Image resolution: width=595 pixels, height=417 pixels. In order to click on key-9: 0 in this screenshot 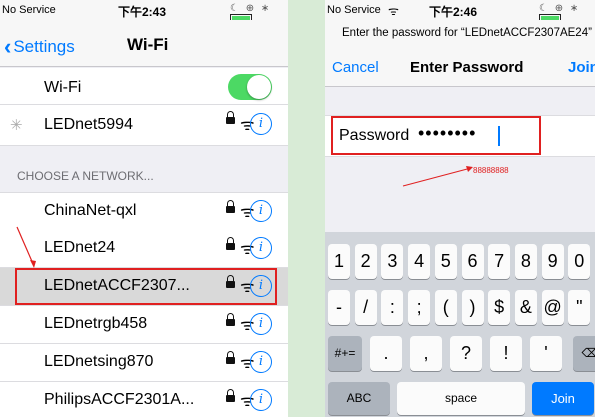, I will do `click(579, 261)`.